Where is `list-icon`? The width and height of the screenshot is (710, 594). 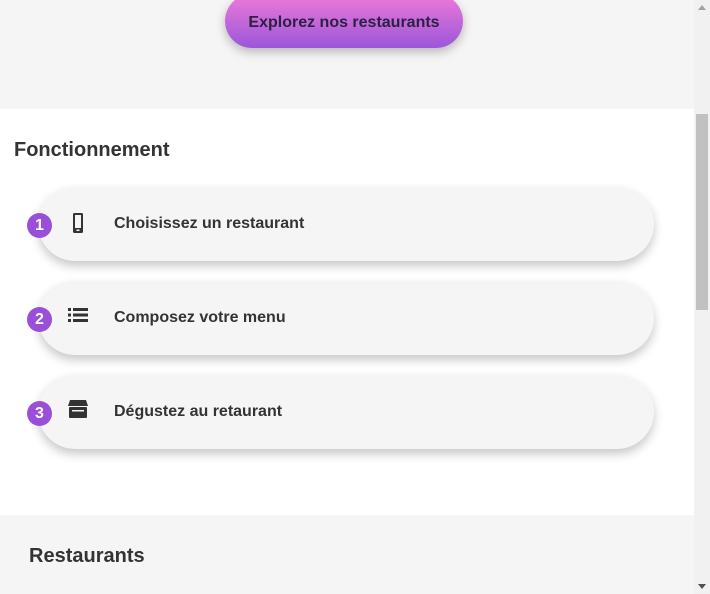
list-icon is located at coordinates (78, 315).